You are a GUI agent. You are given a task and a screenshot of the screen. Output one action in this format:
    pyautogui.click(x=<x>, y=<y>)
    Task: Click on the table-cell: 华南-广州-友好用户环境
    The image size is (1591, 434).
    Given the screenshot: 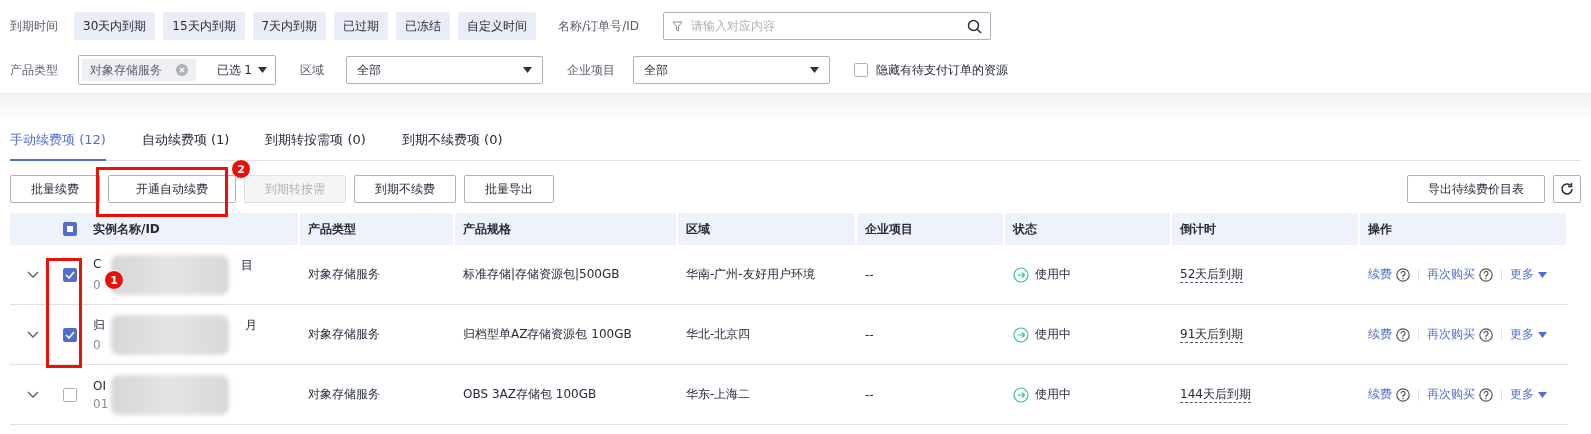 What is the action you would take?
    pyautogui.click(x=750, y=274)
    